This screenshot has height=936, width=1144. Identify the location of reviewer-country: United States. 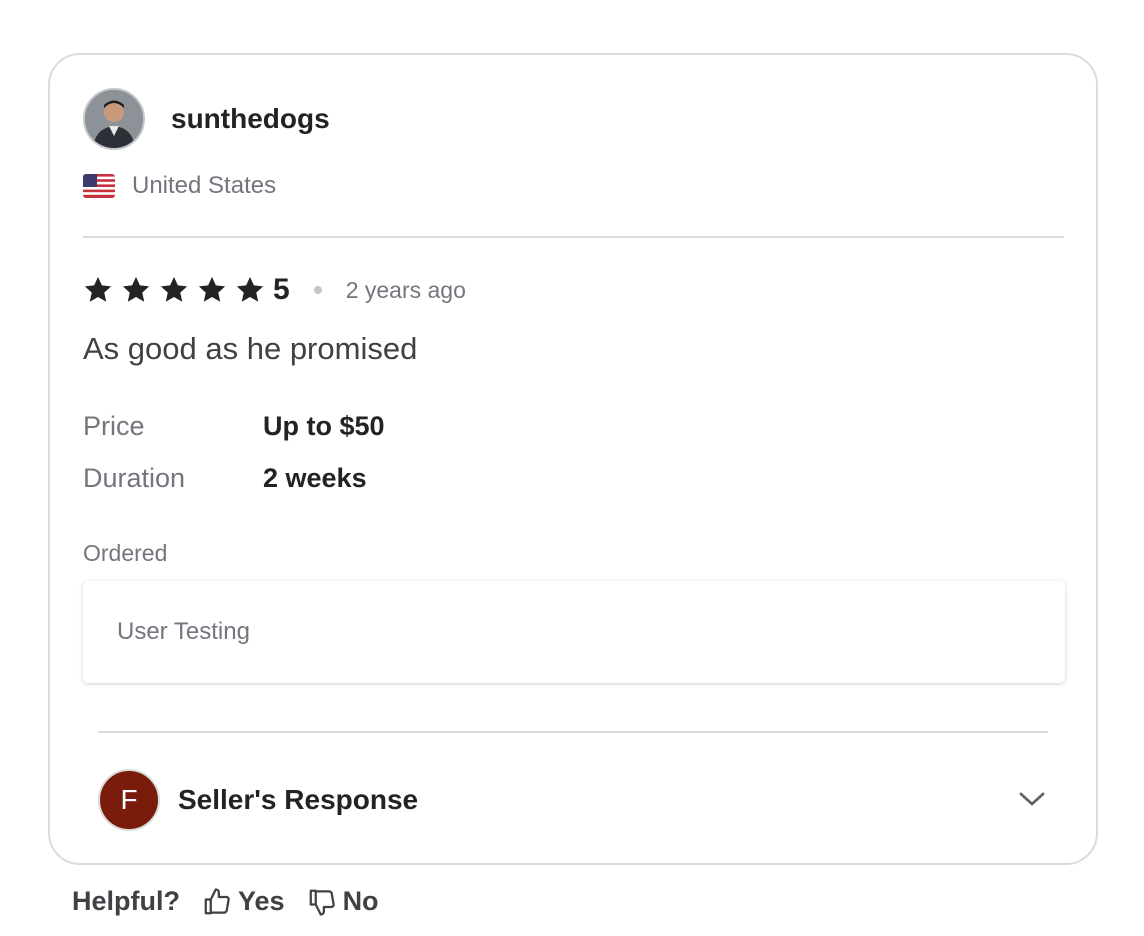
(179, 186).